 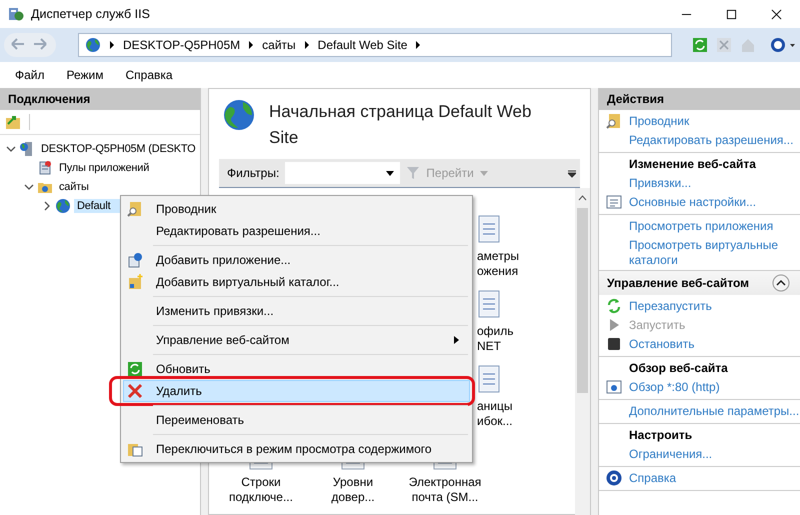 I want to click on section-title: Настроить, so click(x=661, y=435).